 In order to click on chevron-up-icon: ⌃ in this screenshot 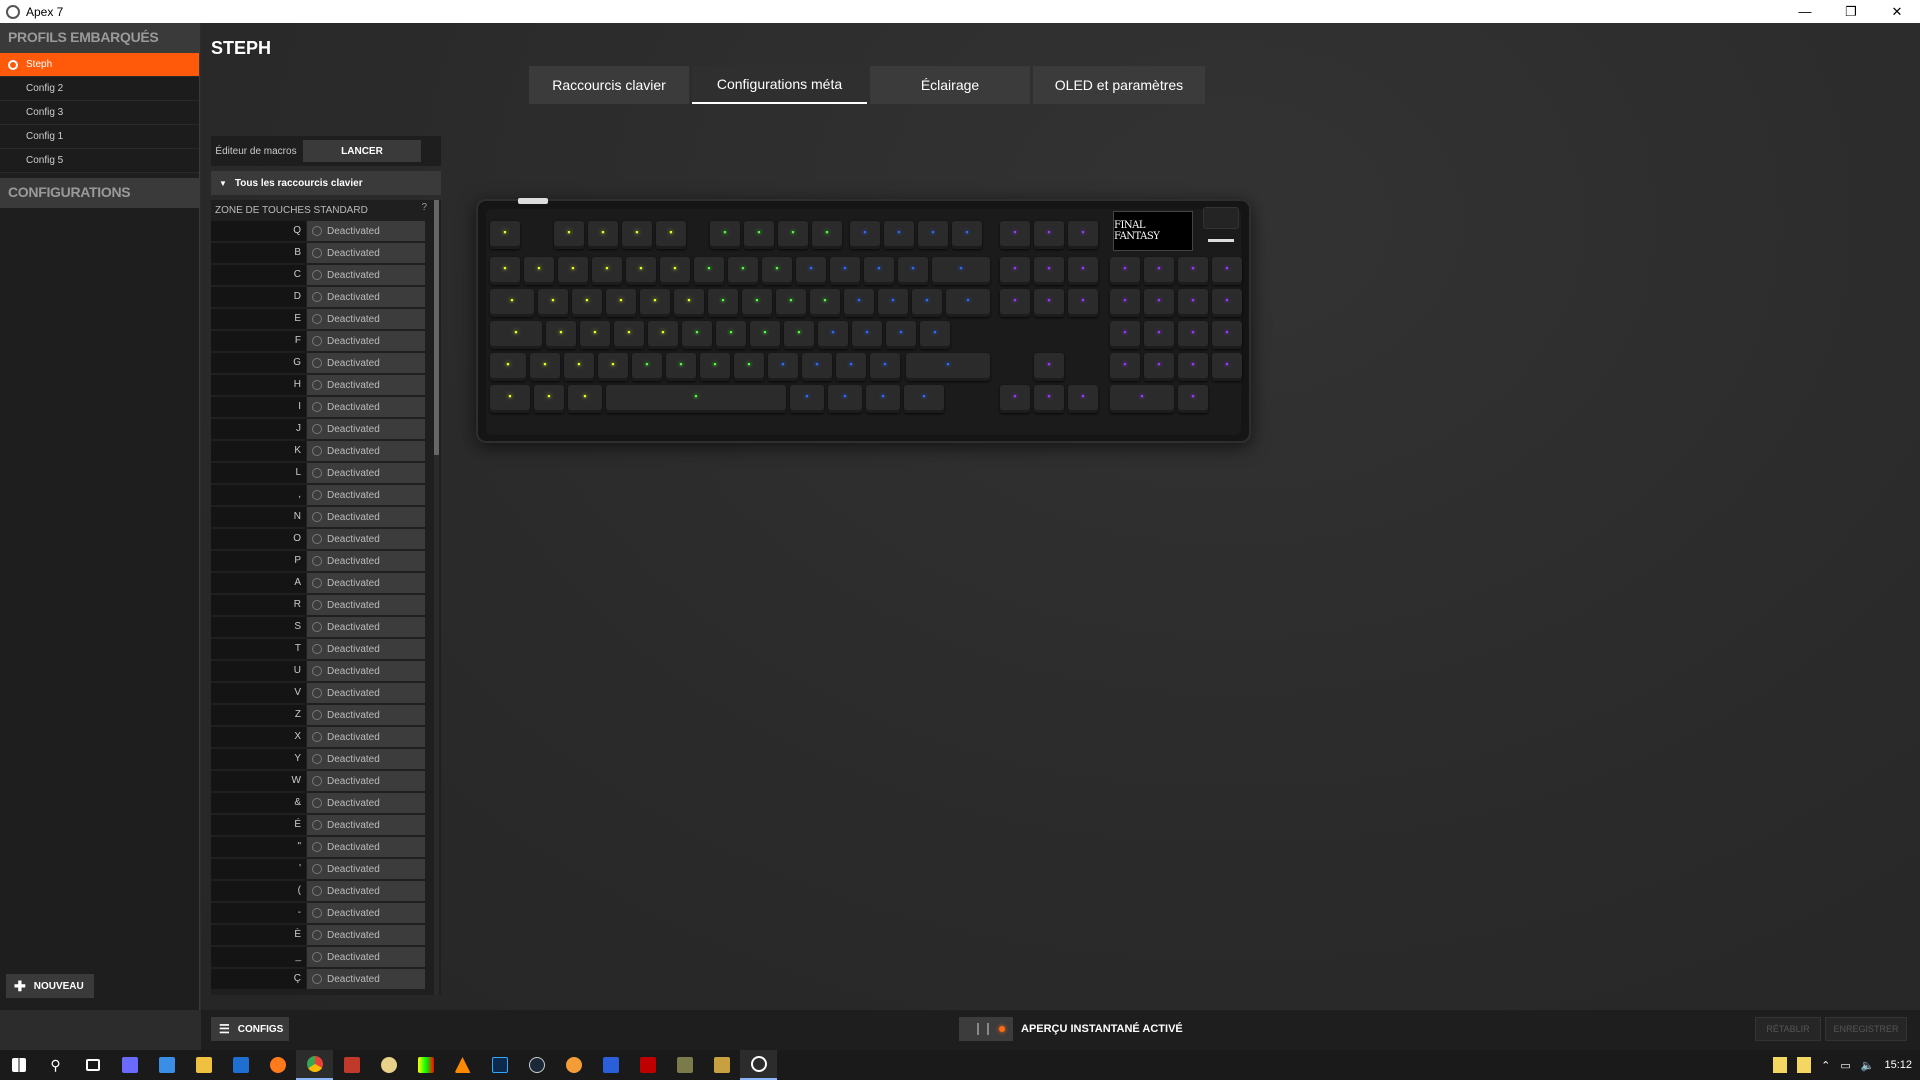, I will do `click(1825, 1065)`.